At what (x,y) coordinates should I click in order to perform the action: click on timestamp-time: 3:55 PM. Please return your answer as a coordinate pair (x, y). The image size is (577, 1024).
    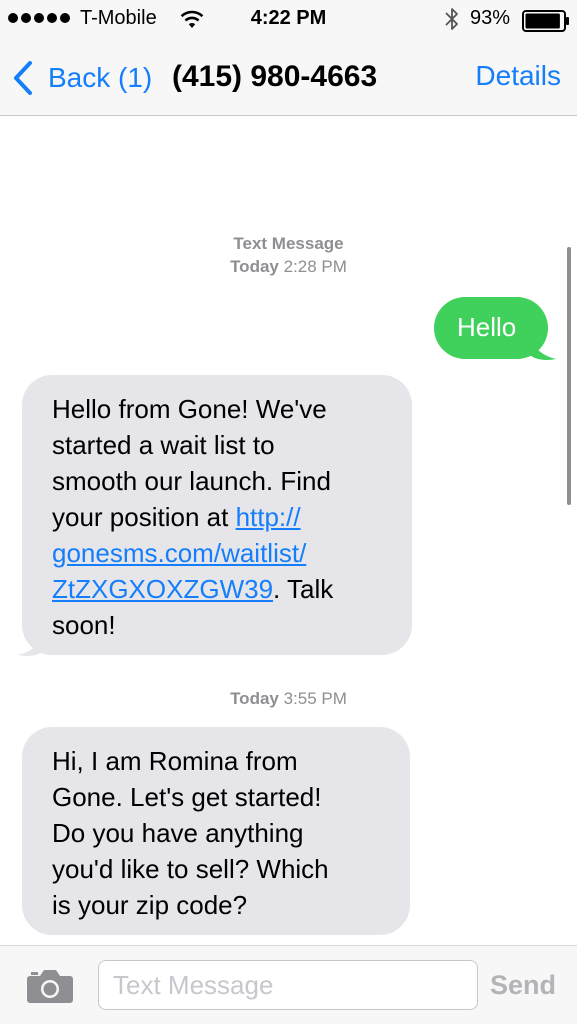
    Looking at the image, I should click on (315, 698).